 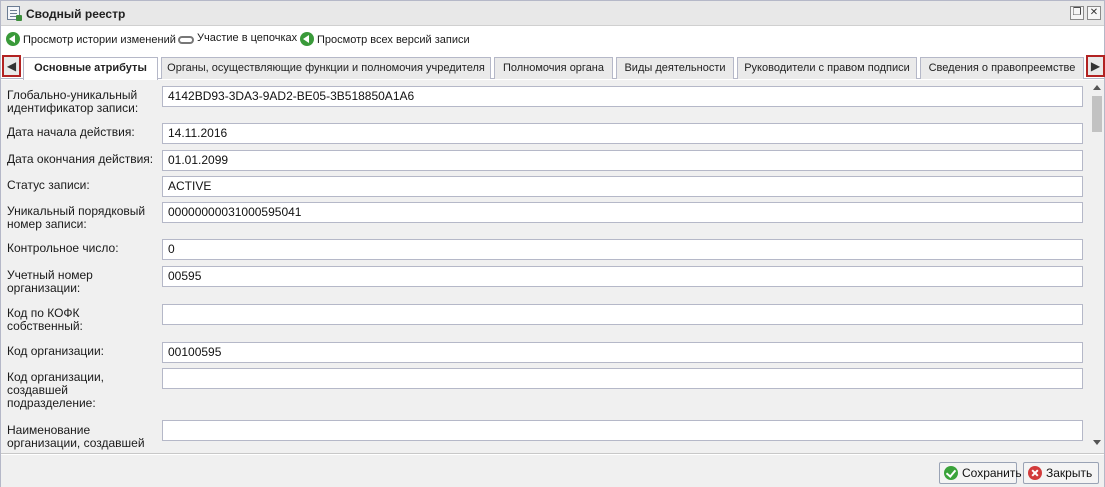 I want to click on check-number-label: Контрольное число:, so click(x=63, y=248).